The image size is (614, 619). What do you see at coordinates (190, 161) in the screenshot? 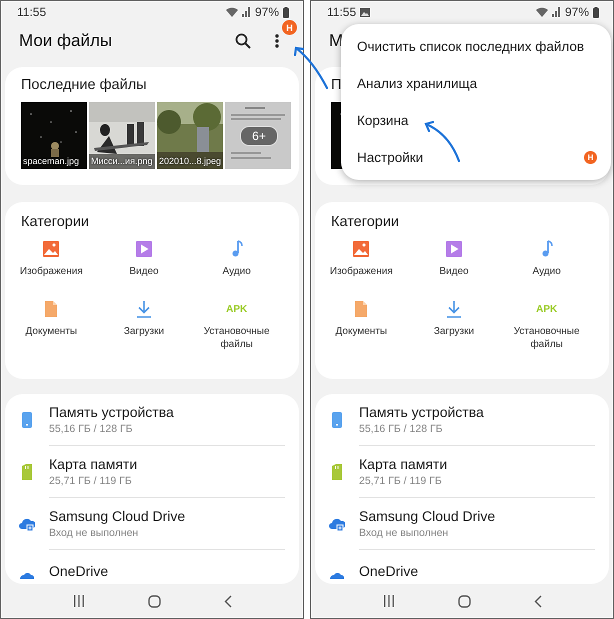
I see `file-name: 202010...8.jpeg` at bounding box center [190, 161].